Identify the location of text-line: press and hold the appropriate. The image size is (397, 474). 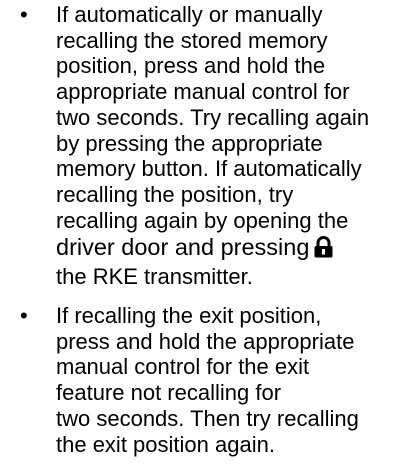
(205, 341).